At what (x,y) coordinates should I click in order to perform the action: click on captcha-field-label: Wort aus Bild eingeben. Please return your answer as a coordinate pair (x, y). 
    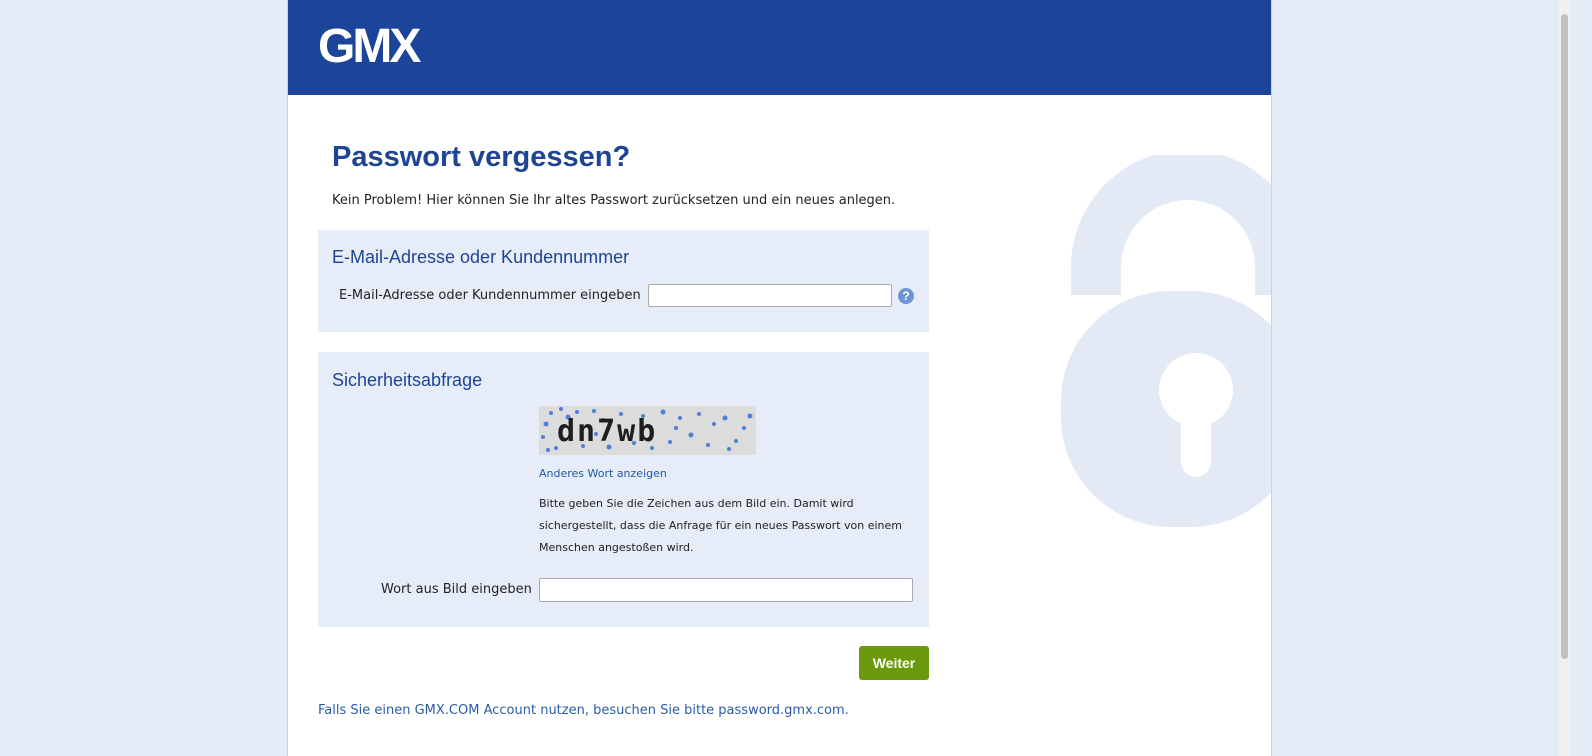
    Looking at the image, I should click on (456, 589).